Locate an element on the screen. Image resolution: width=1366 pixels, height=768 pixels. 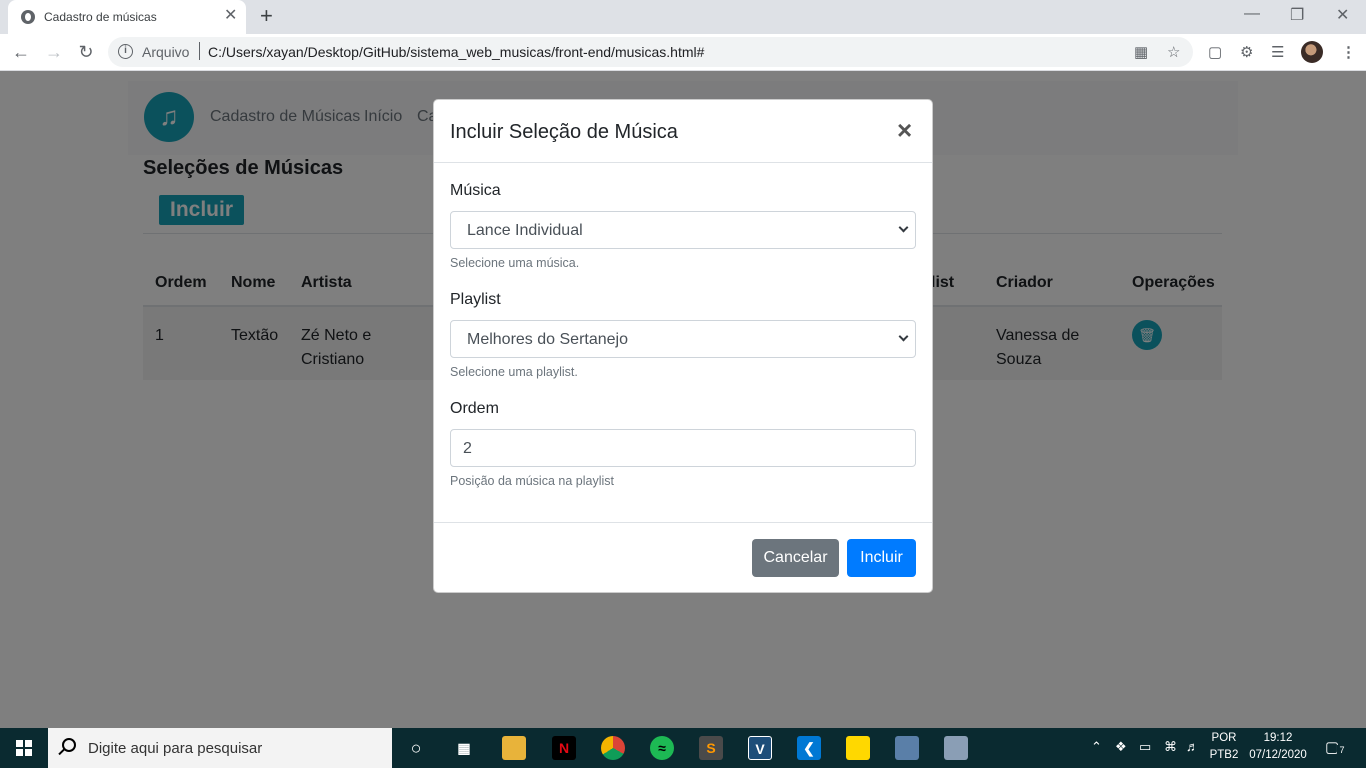
ordem-help: Posição da música na playlist is located at coordinates (532, 481).